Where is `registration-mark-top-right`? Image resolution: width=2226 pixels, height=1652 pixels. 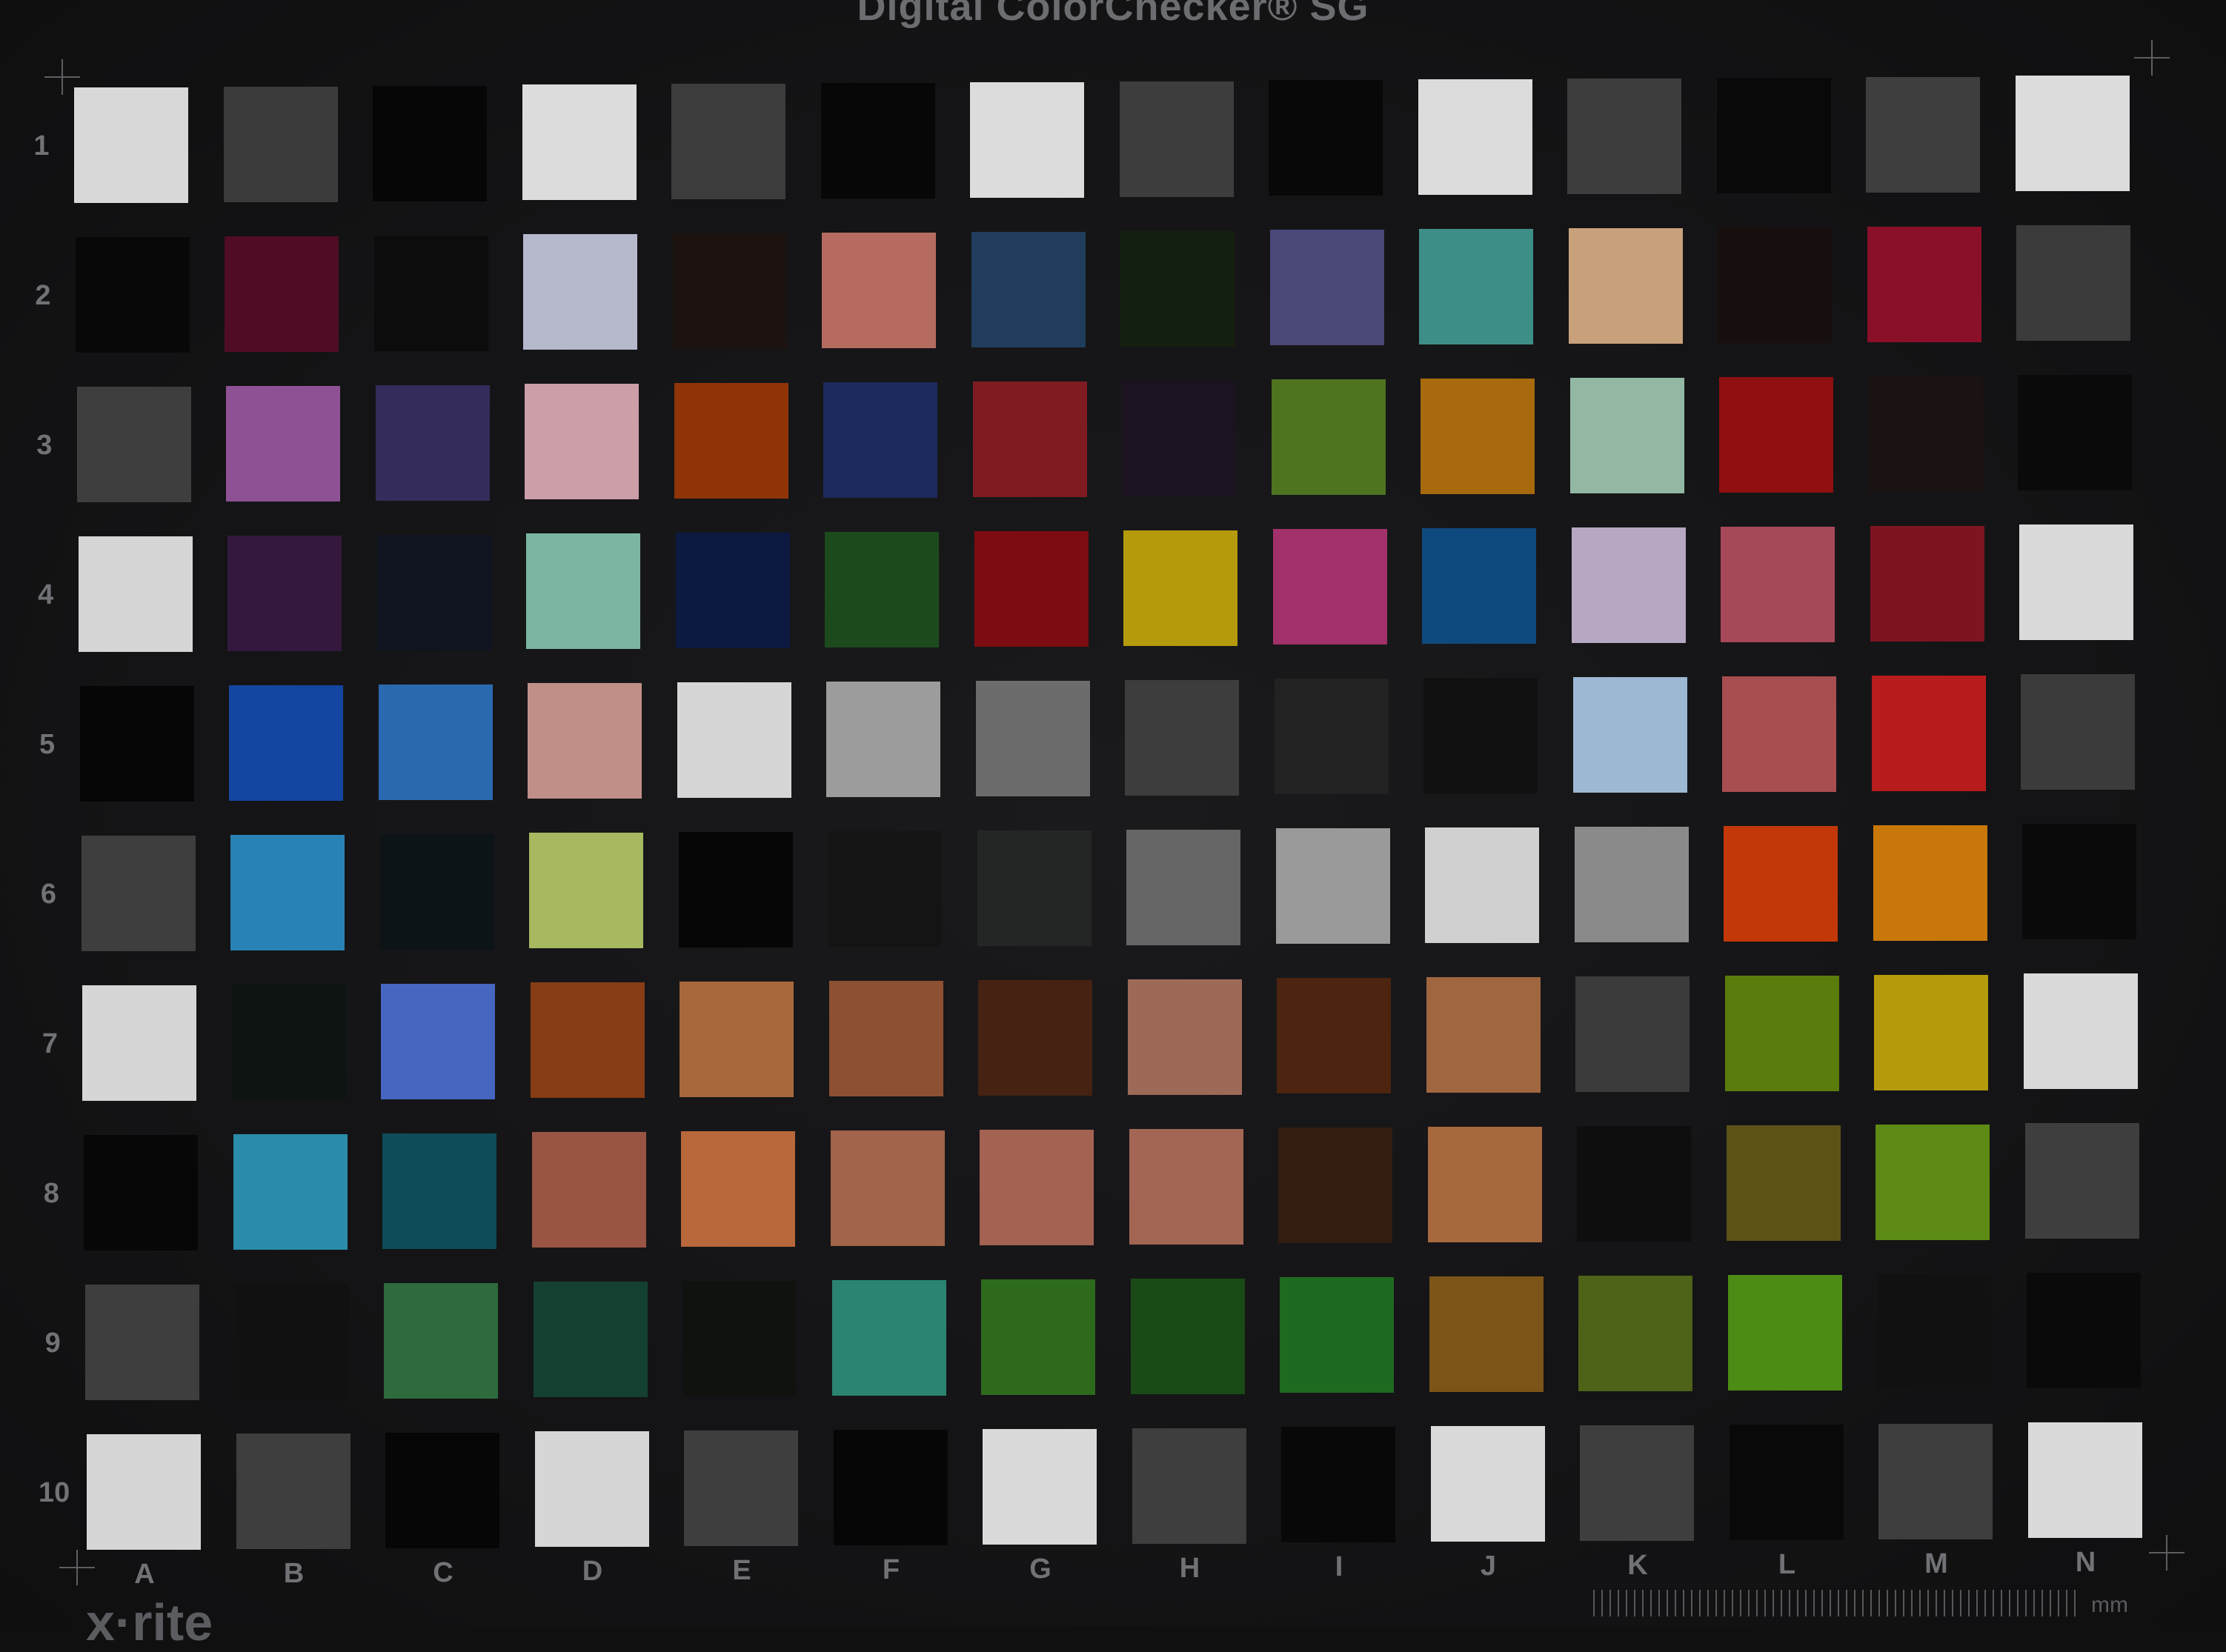 registration-mark-top-right is located at coordinates (2152, 58).